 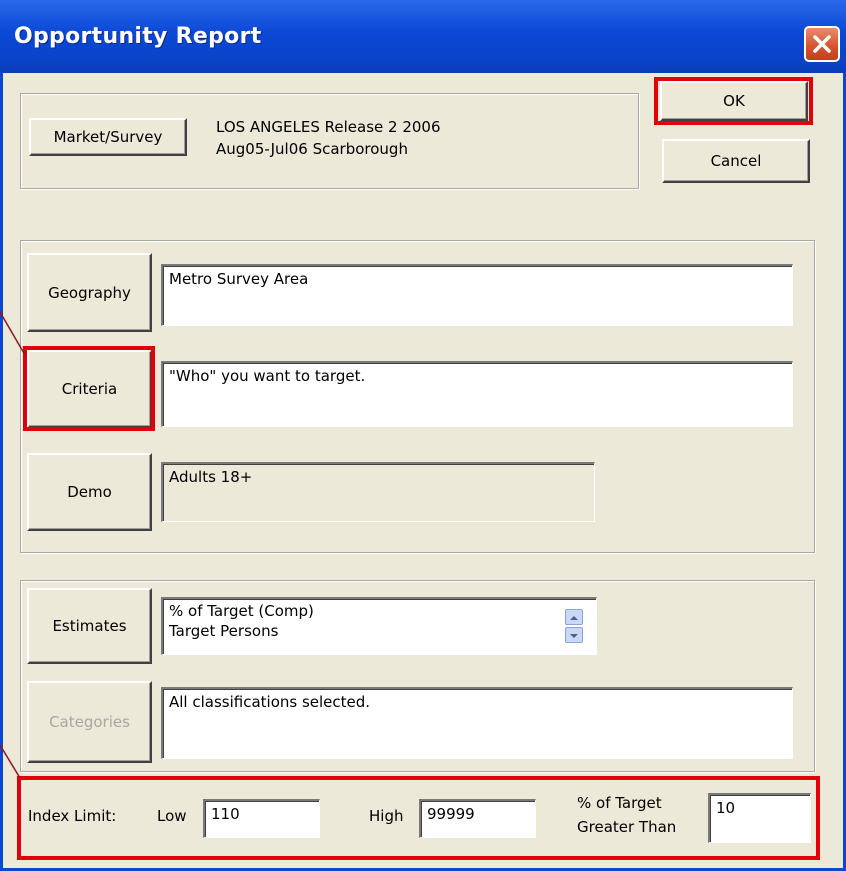 I want to click on index-limit-highlight, so click(x=418, y=818).